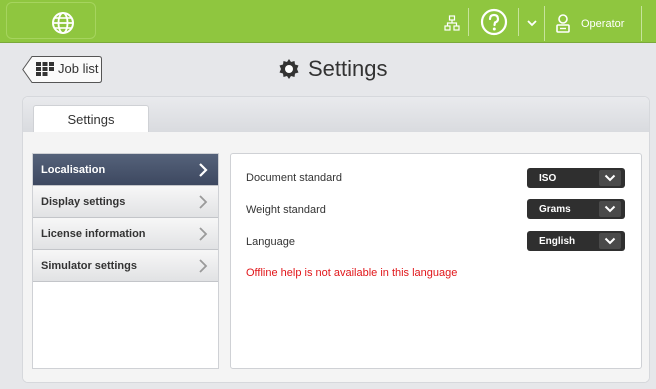 This screenshot has height=389, width=656. I want to click on select-value: Grams, so click(555, 209).